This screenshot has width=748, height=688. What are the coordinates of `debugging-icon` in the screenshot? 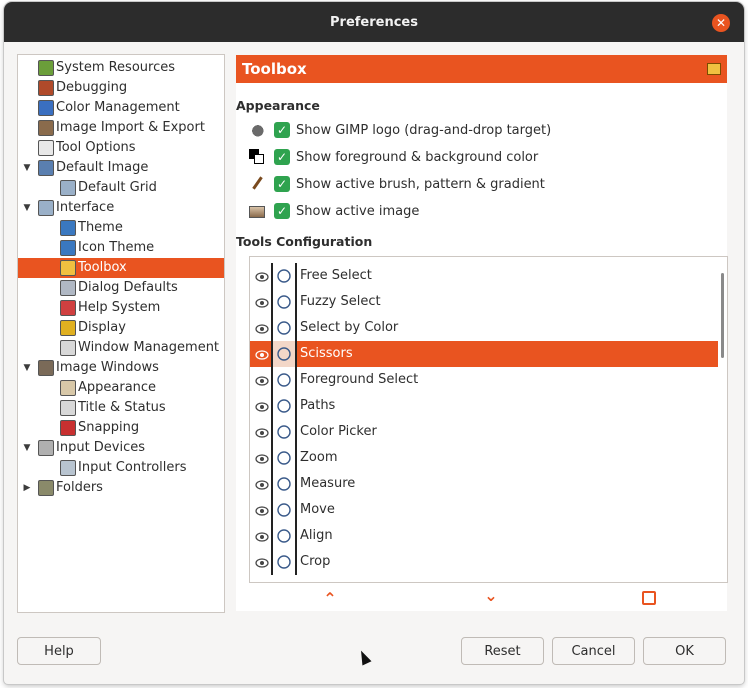 It's located at (46, 88).